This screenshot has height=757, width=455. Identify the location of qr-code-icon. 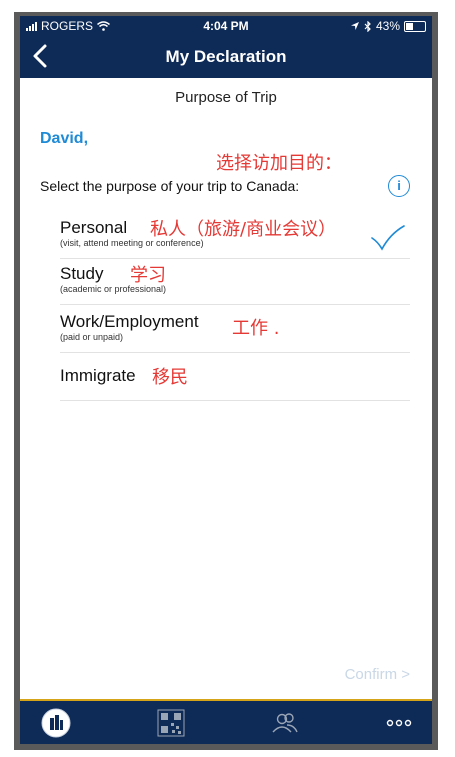
(171, 723).